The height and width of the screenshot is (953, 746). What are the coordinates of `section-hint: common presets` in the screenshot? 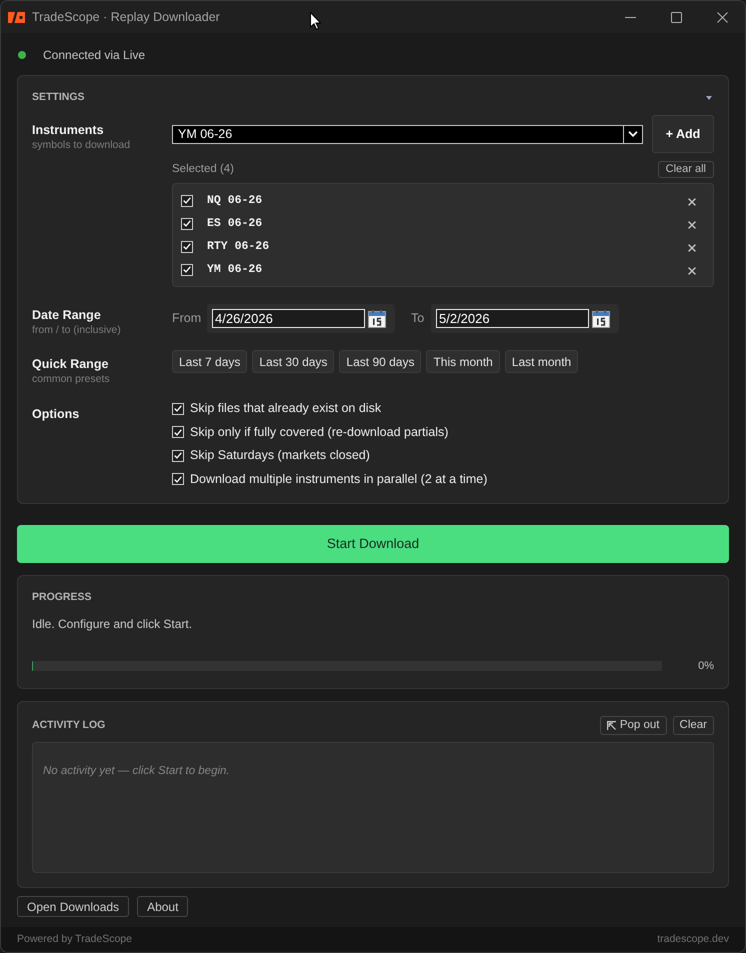 It's located at (71, 379).